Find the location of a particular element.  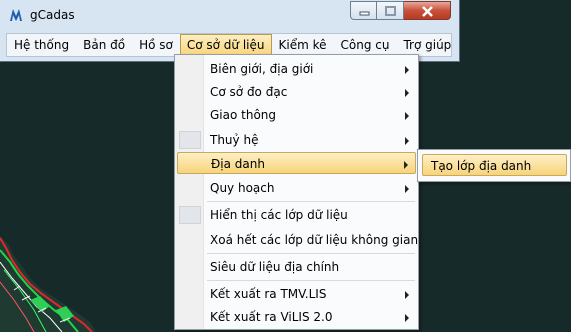

gcadas-logo-icon is located at coordinates (16, 15).